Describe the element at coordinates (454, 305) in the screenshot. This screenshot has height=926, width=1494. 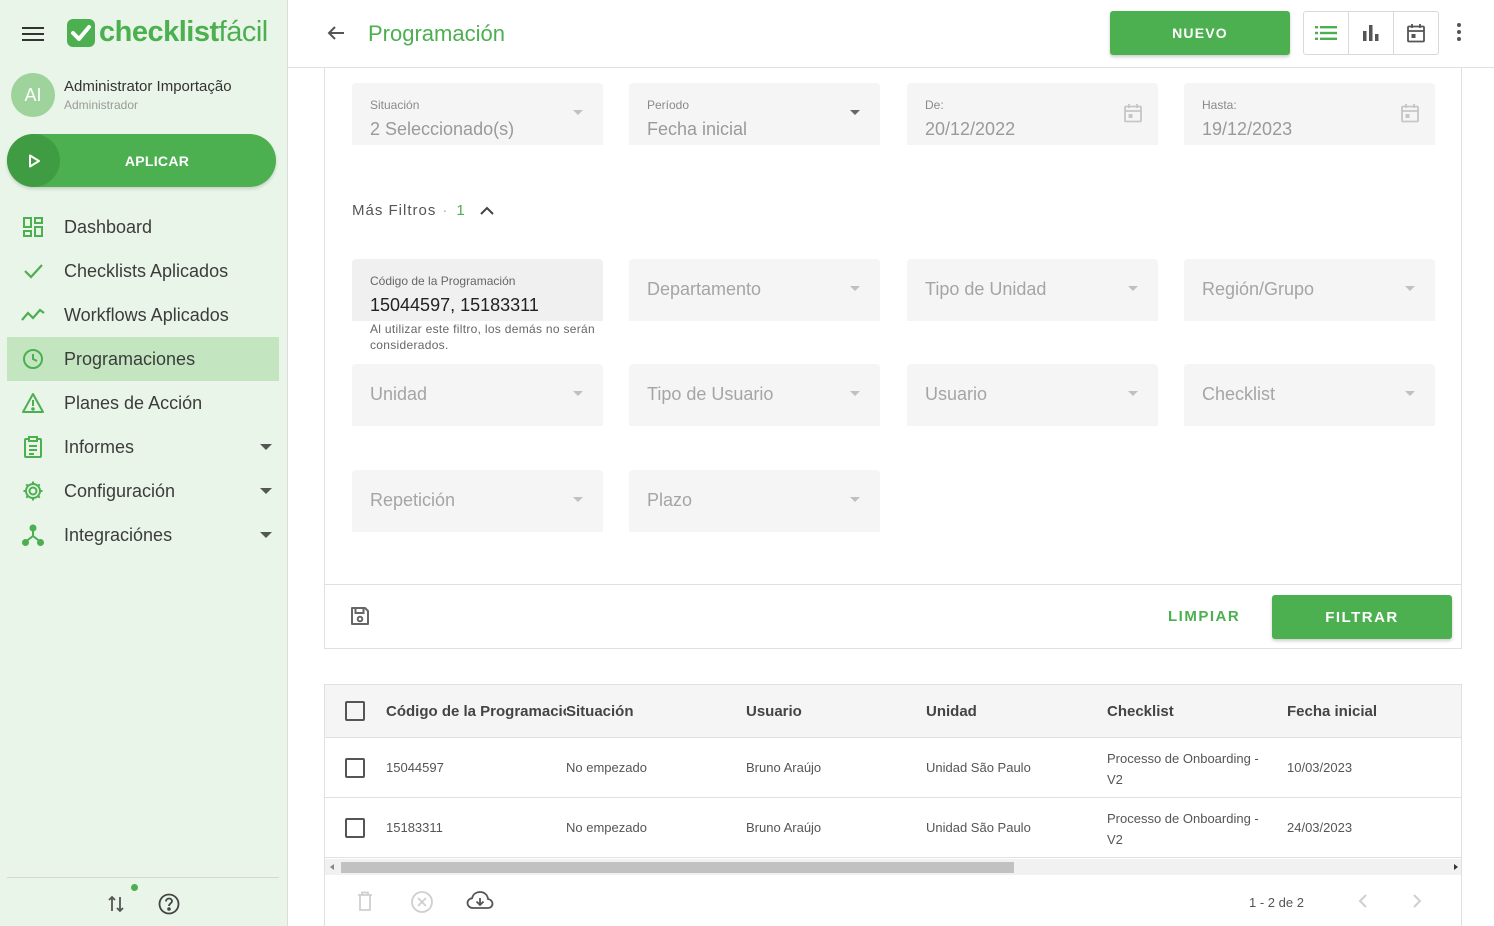
I see `field-value: 15044597, 15183311` at that location.